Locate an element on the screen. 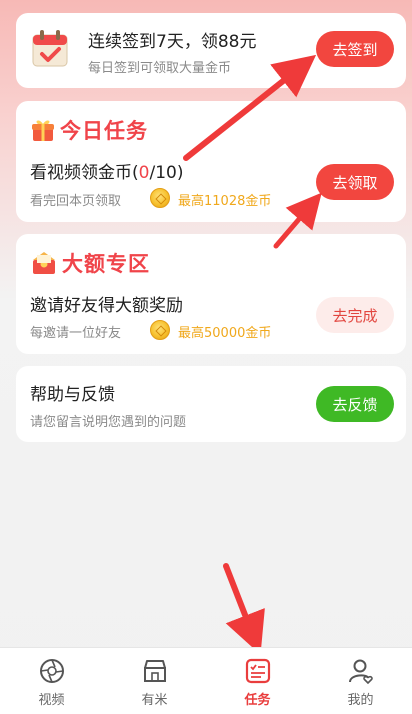 This screenshot has height=714, width=412. daily-tasks-heading: 今日任务 is located at coordinates (89, 130).